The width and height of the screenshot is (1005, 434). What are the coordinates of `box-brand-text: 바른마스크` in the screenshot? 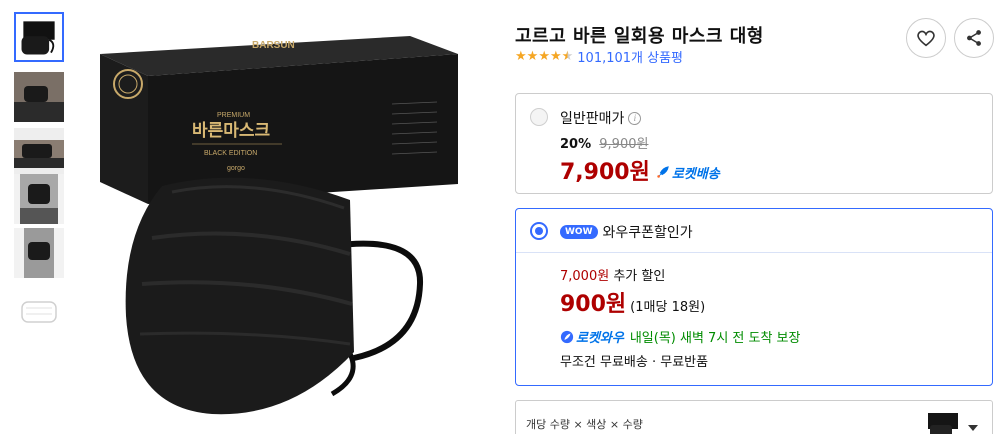 It's located at (231, 131).